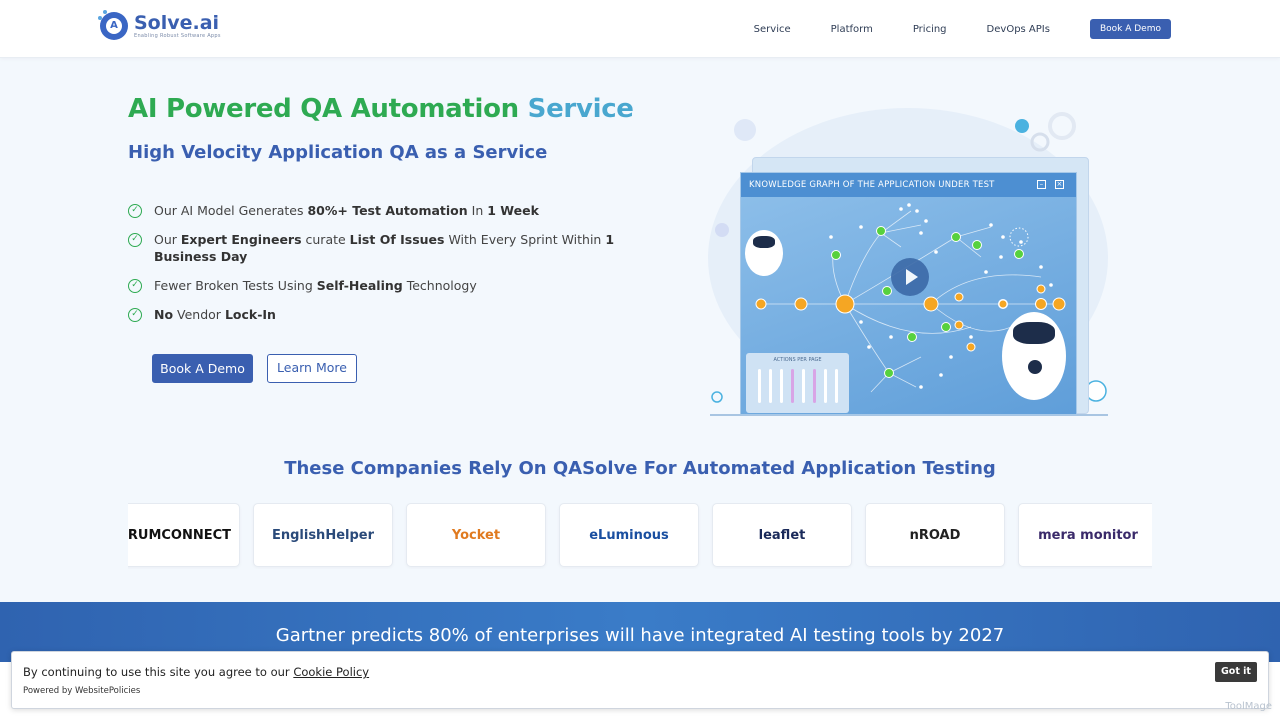 The image size is (1280, 720). What do you see at coordinates (113, 25) in the screenshot?
I see `logo-mark-icon: A` at bounding box center [113, 25].